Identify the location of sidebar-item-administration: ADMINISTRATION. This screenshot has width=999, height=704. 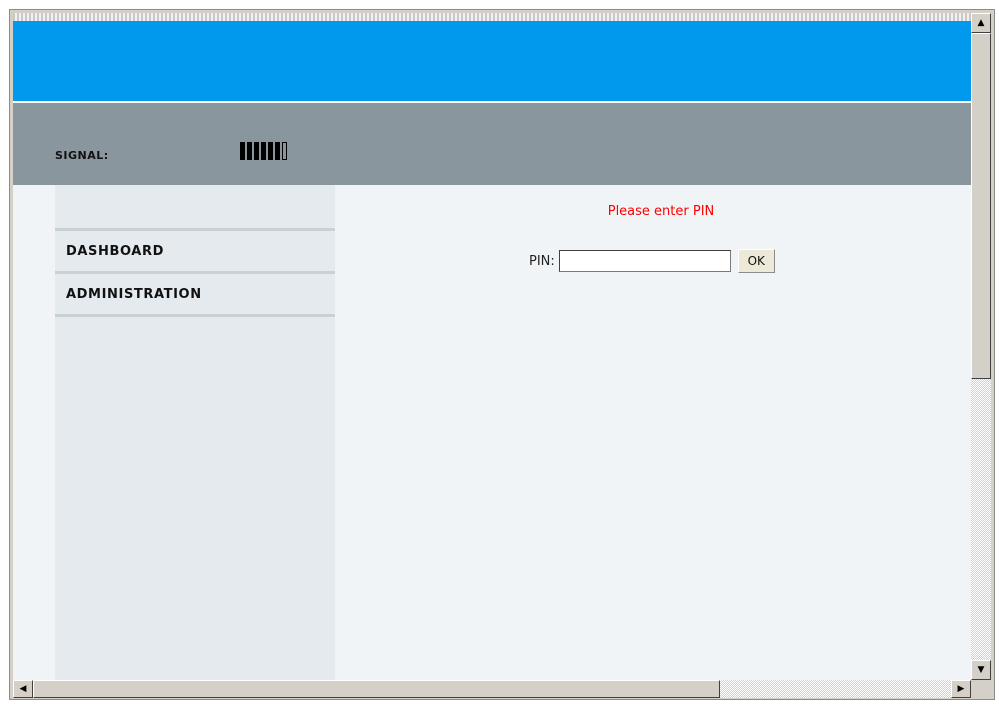
(195, 295).